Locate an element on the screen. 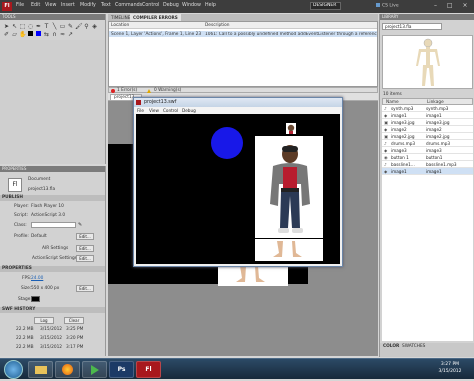 The image size is (474, 381). line-tool-icon: ╲ is located at coordinates (54, 26).